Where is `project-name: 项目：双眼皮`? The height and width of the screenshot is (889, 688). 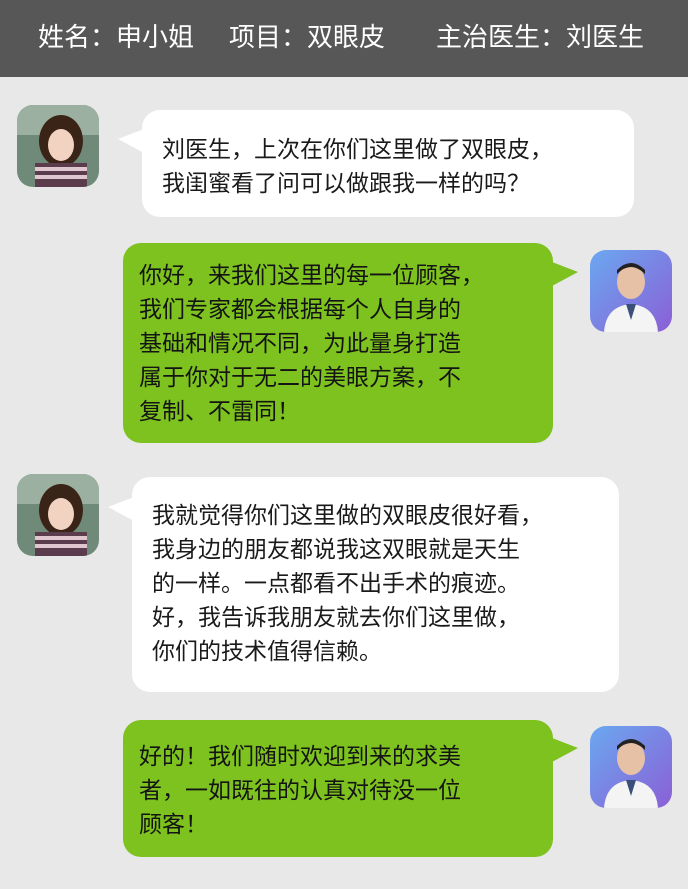
project-name: 项目：双眼皮 is located at coordinates (307, 38).